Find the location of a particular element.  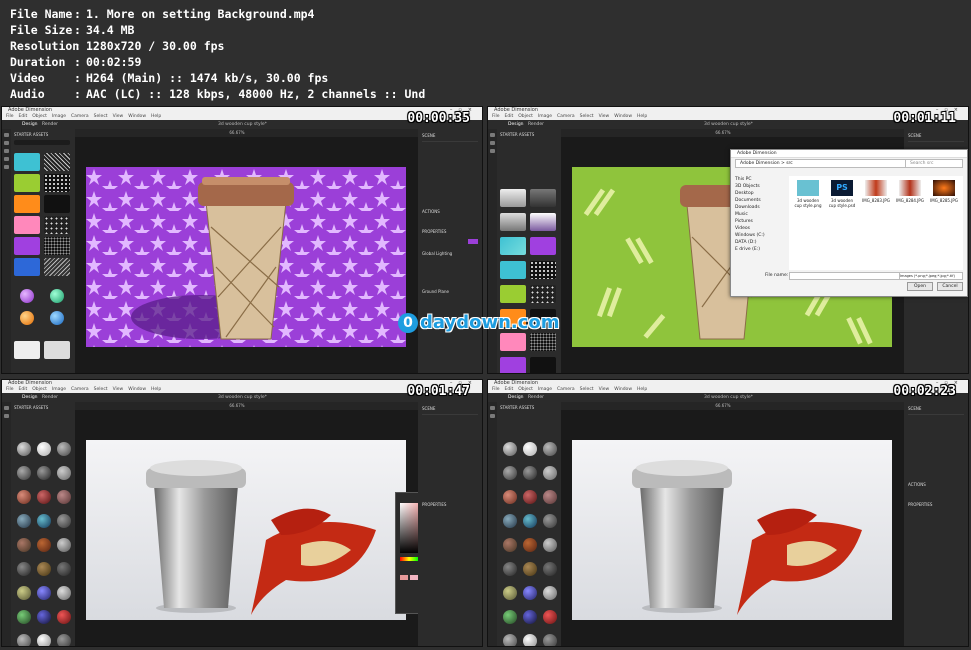

zoom-level: 66.67% is located at coordinates (722, 132).